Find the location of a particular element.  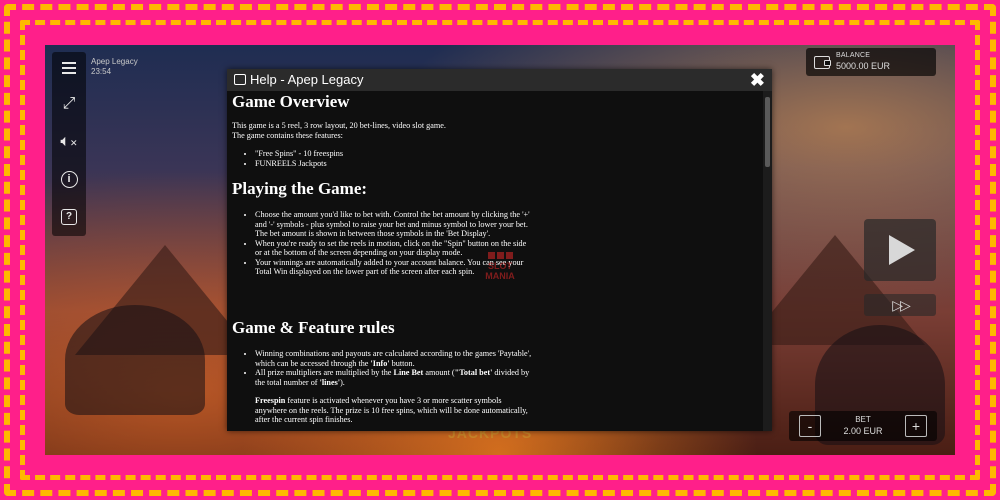

spin-button is located at coordinates (900, 250).